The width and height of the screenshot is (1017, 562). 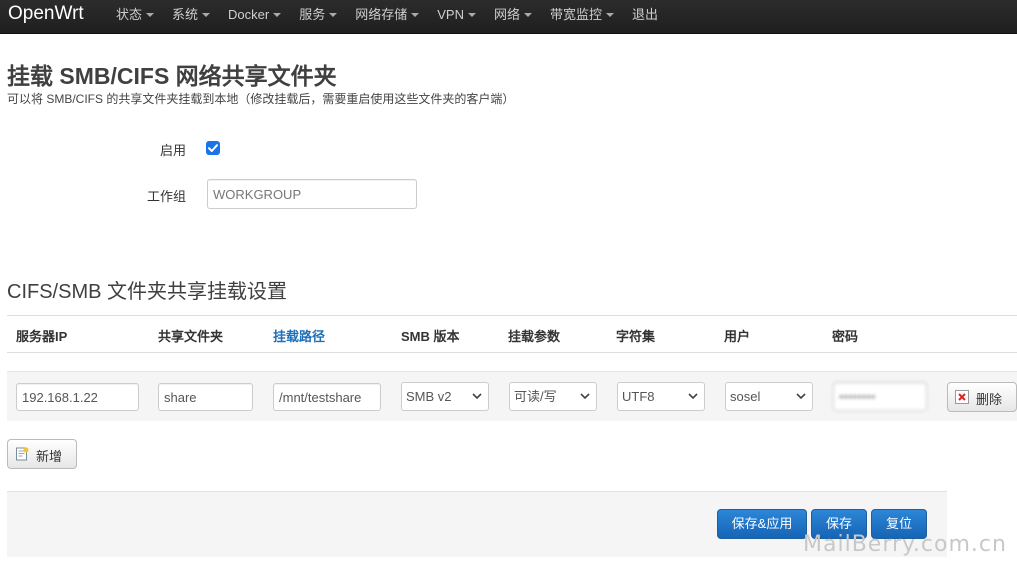 I want to click on delete-icon, so click(x=962, y=397).